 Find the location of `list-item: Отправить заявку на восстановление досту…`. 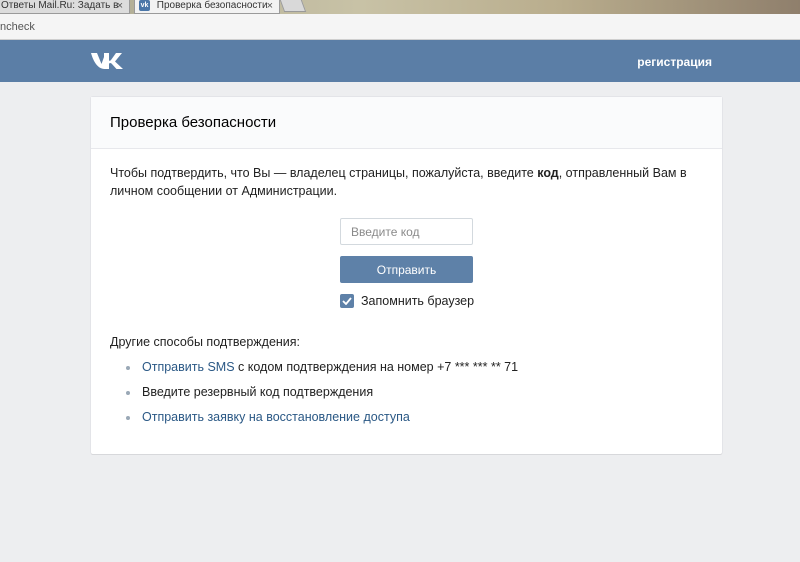

list-item: Отправить заявку на восстановление досту… is located at coordinates (322, 422).